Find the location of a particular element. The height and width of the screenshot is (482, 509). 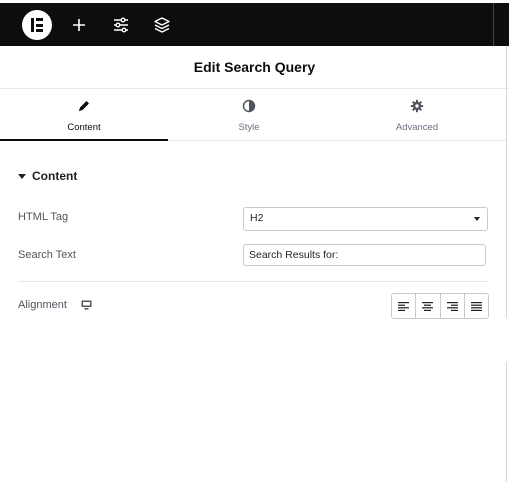

tab-label: Content is located at coordinates (84, 127).